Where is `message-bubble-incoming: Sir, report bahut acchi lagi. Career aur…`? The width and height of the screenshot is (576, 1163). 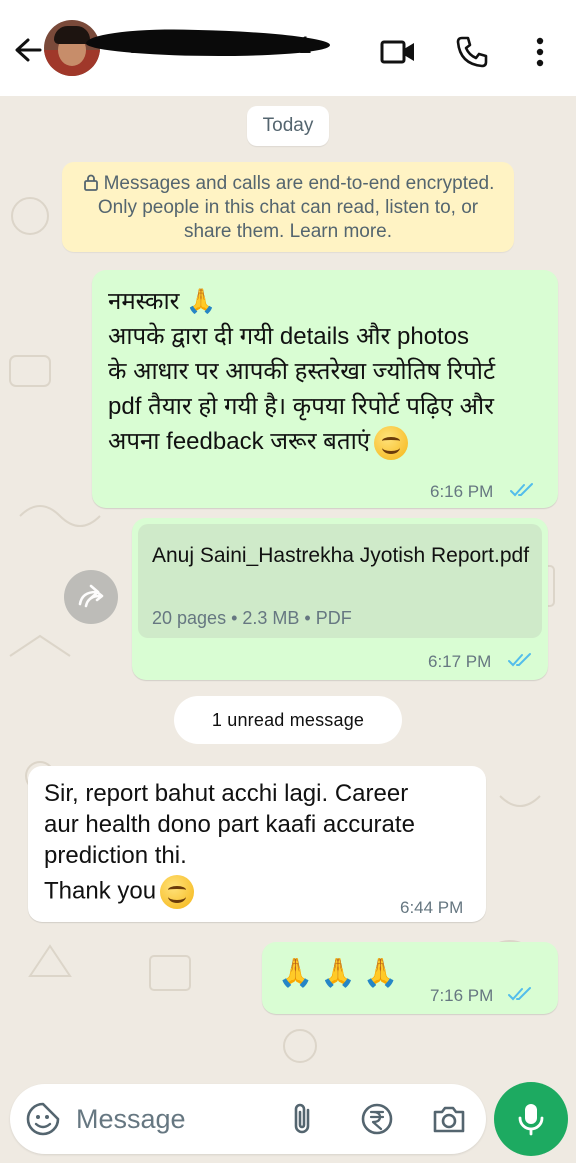 message-bubble-incoming: Sir, report bahut acchi lagi. Career aur… is located at coordinates (257, 844).